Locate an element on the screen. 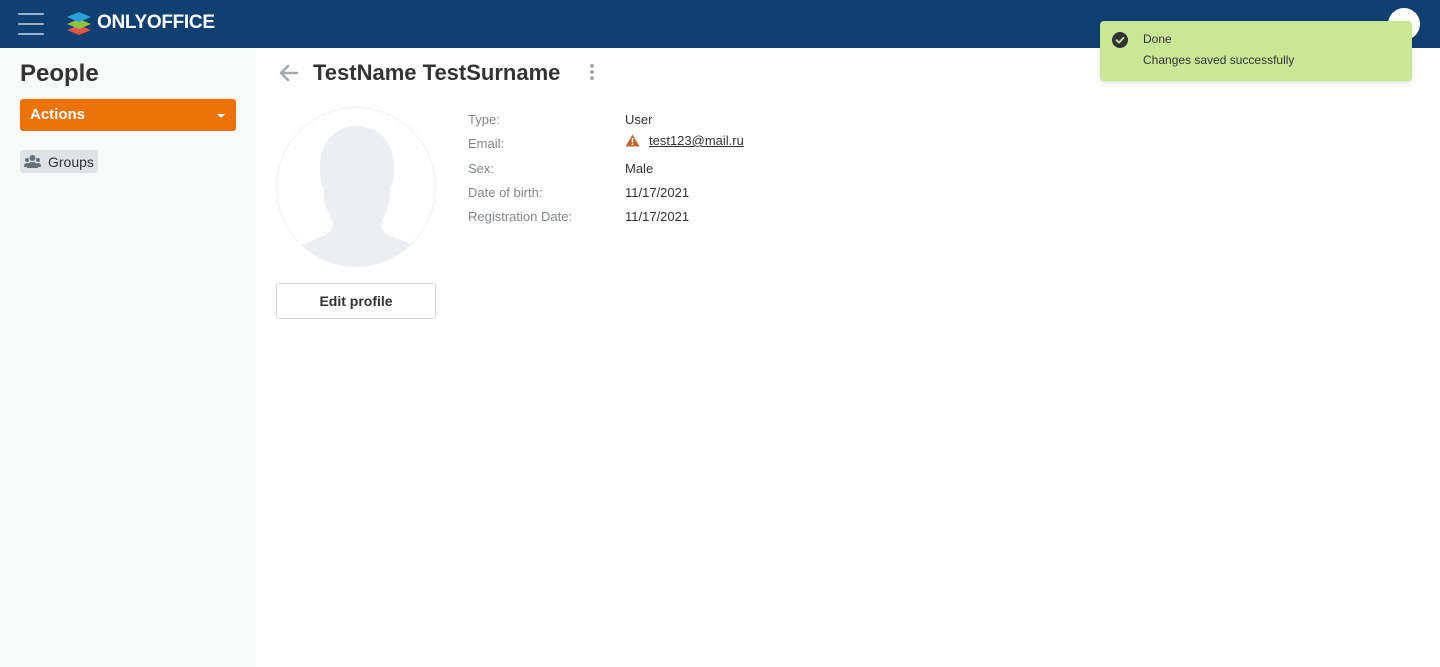 This screenshot has height=667, width=1440. onlyoffice-logo-icon is located at coordinates (79, 23).